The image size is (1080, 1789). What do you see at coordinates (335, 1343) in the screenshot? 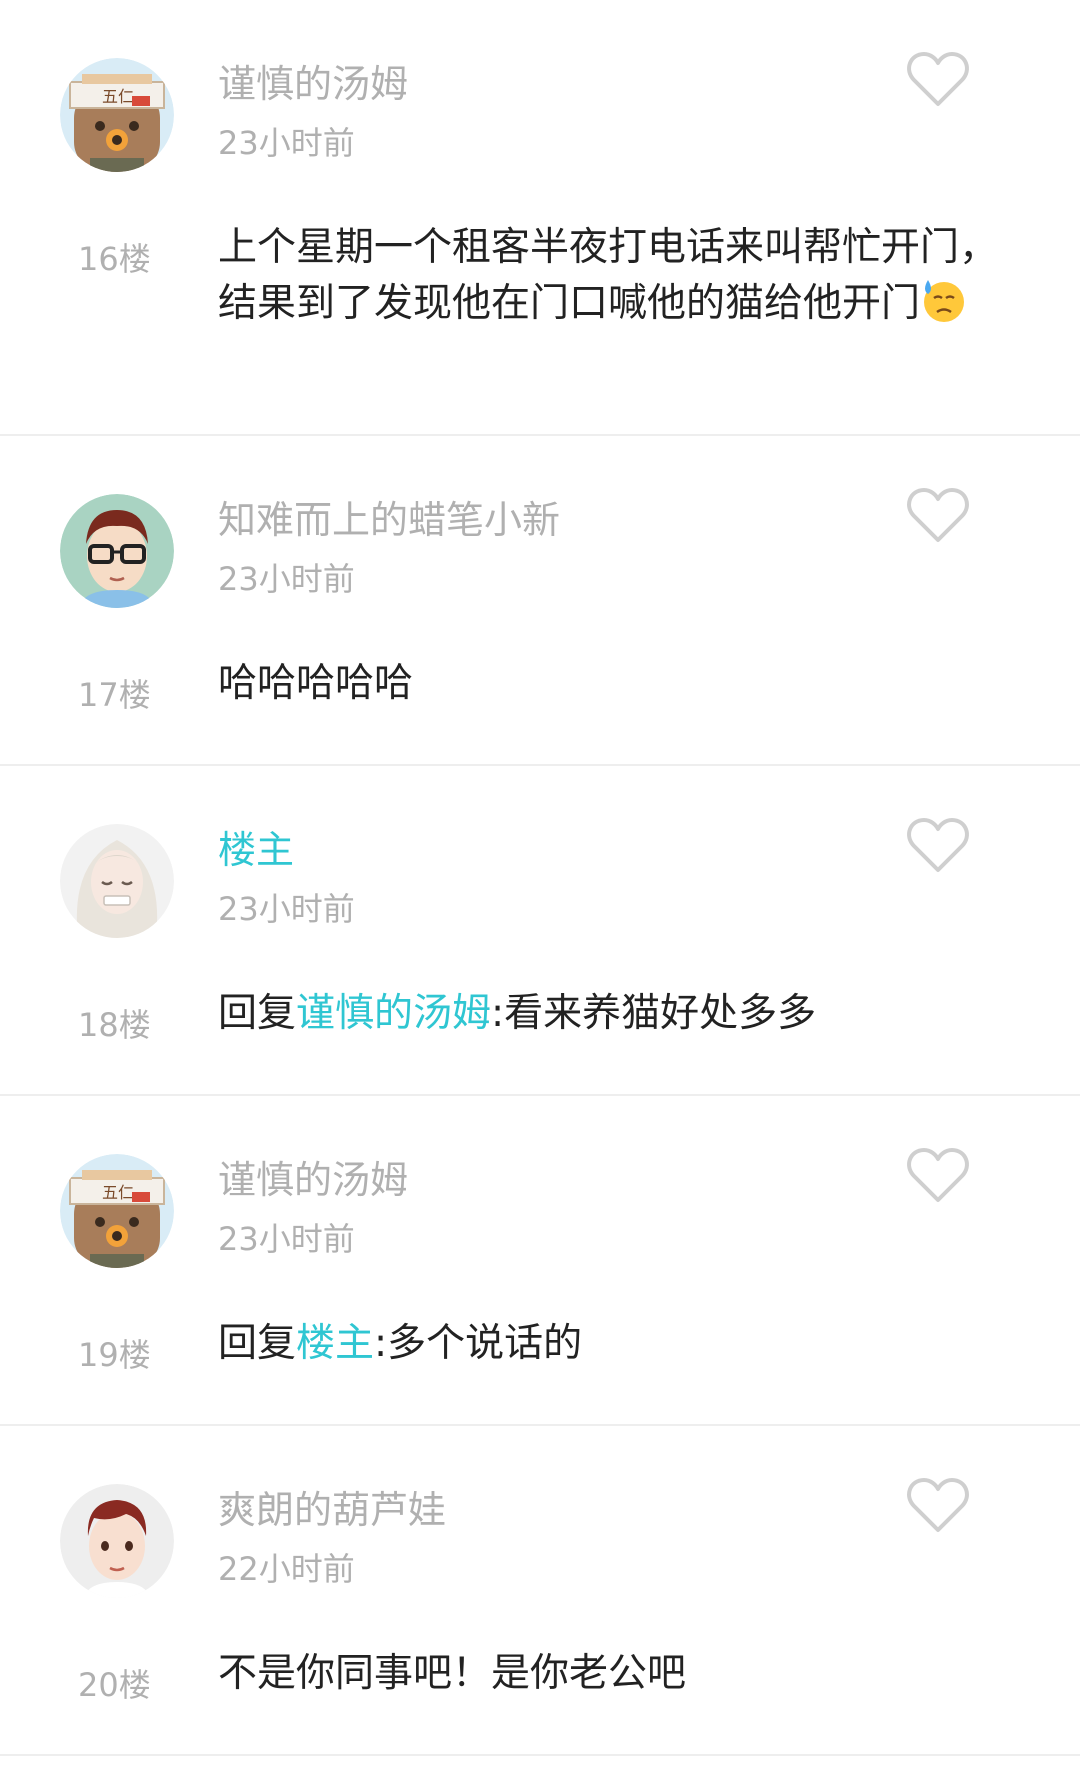
I see `reply-mention-link: 楼主` at bounding box center [335, 1343].